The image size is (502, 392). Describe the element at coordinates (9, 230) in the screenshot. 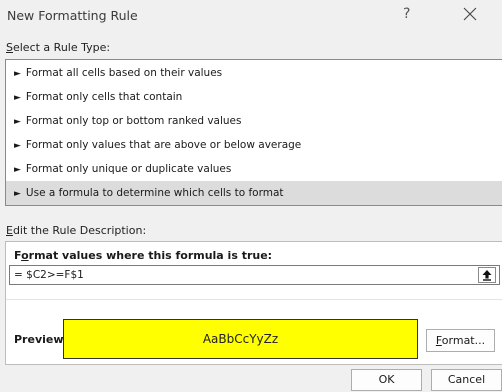

I see `edit-mnemonic: E` at that location.